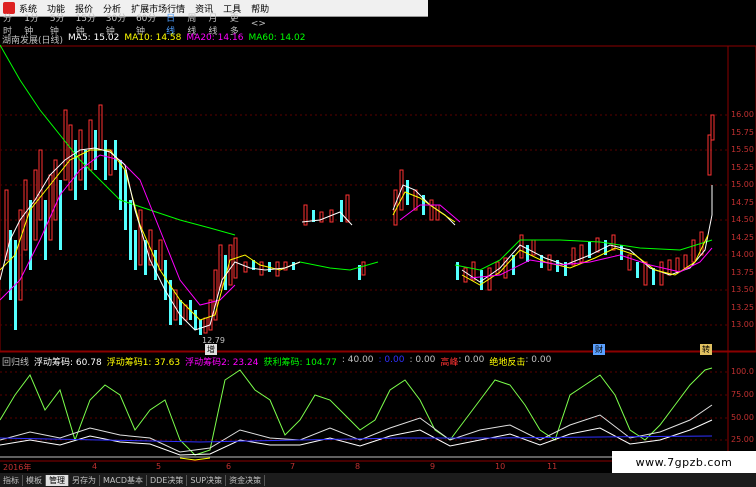  Describe the element at coordinates (449, 363) in the screenshot. I see `peak-label: 高峰` at that location.